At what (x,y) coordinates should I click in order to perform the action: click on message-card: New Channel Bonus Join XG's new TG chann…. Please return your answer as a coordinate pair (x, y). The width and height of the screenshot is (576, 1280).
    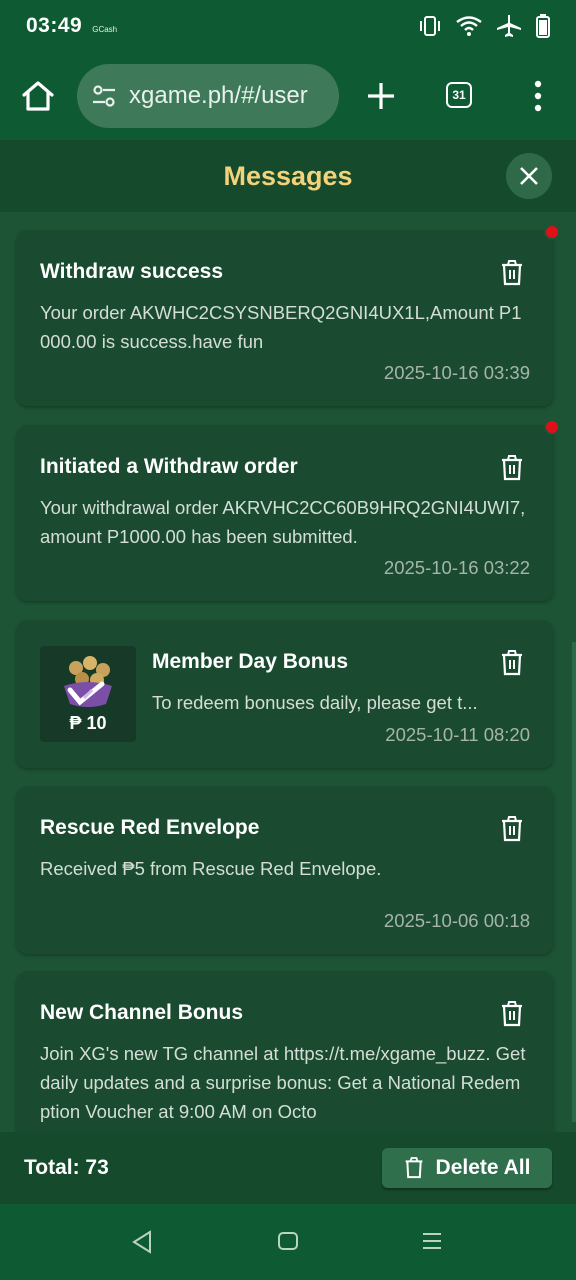
    Looking at the image, I should click on (285, 1051).